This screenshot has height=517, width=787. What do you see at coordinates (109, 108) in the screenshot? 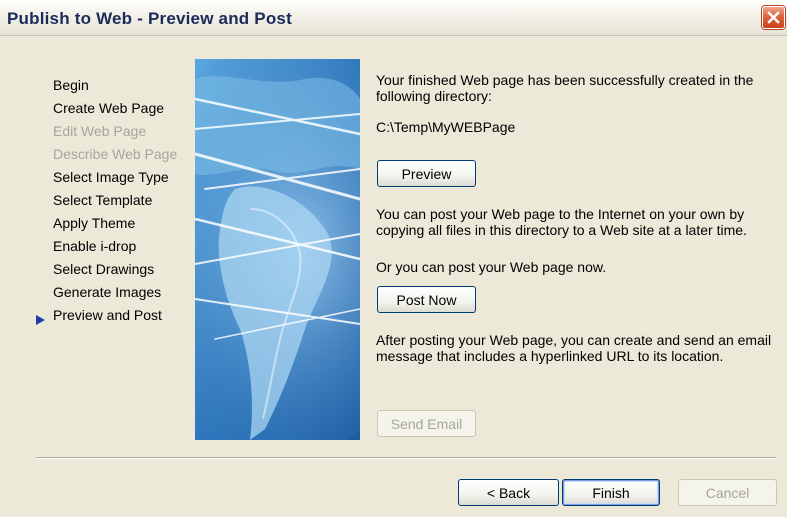
I see `step-create-web-page: Create Web Page` at bounding box center [109, 108].